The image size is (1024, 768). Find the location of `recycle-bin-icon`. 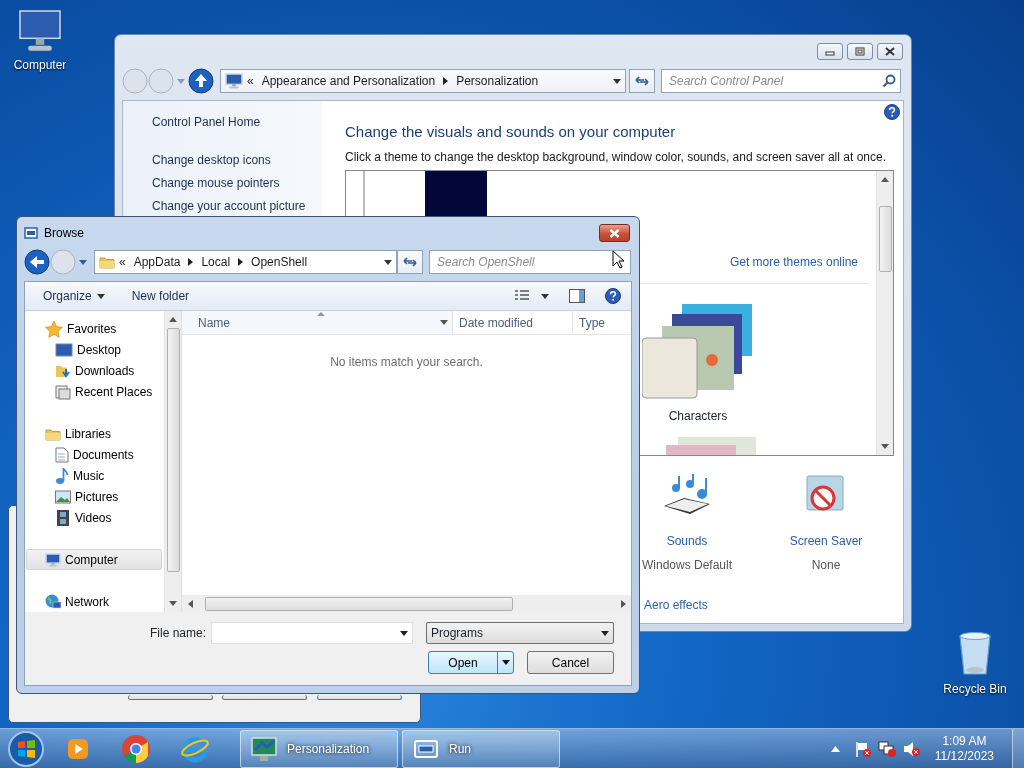

recycle-bin-icon is located at coordinates (975, 653).